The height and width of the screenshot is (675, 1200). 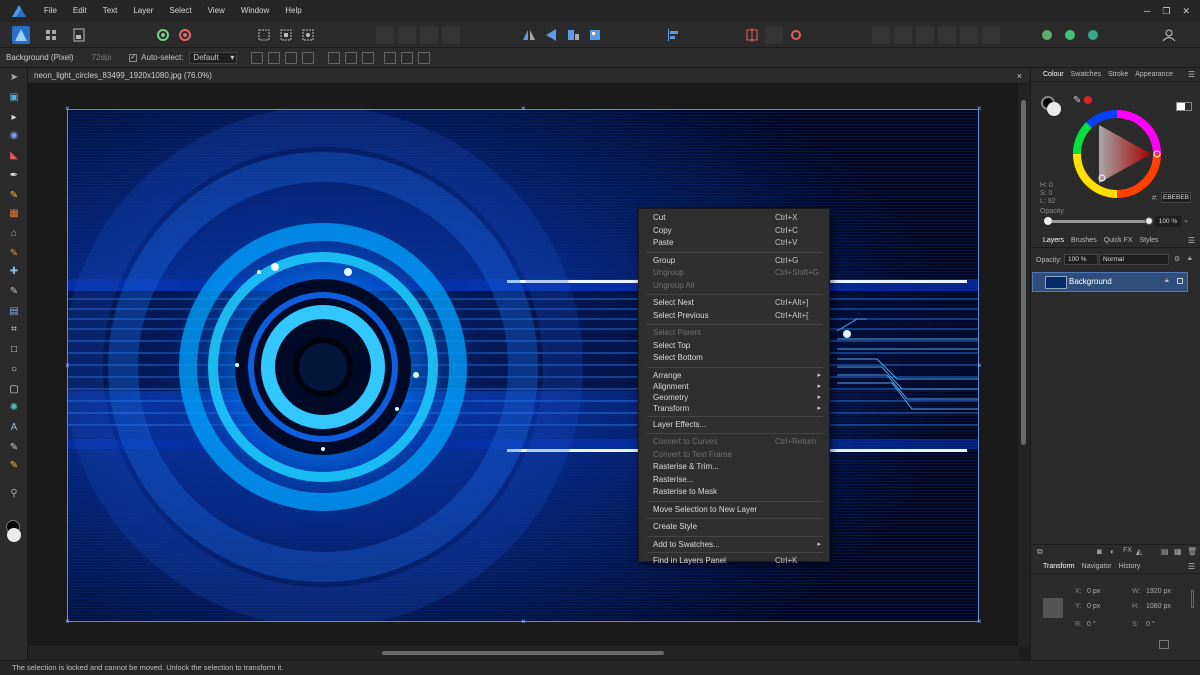 What do you see at coordinates (14, 532) in the screenshot?
I see `colour-swatches-icon` at bounding box center [14, 532].